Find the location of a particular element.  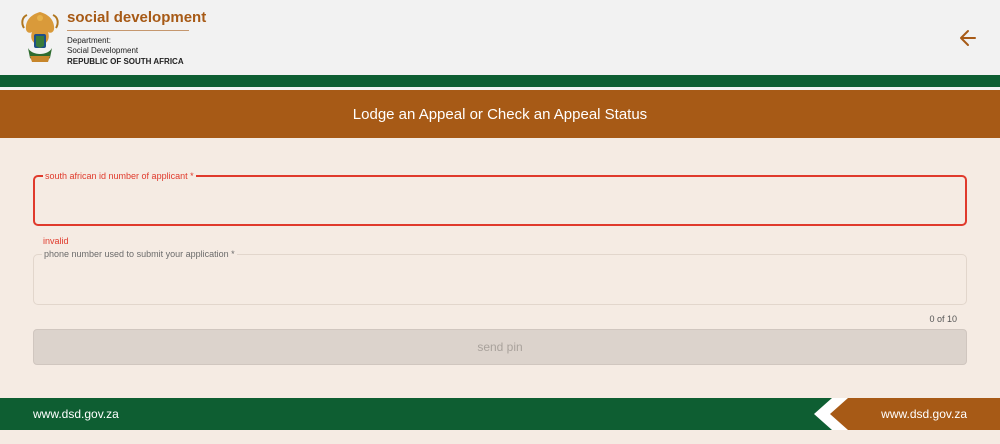

id-number-field: south african id number of applicant * is located at coordinates (500, 198).